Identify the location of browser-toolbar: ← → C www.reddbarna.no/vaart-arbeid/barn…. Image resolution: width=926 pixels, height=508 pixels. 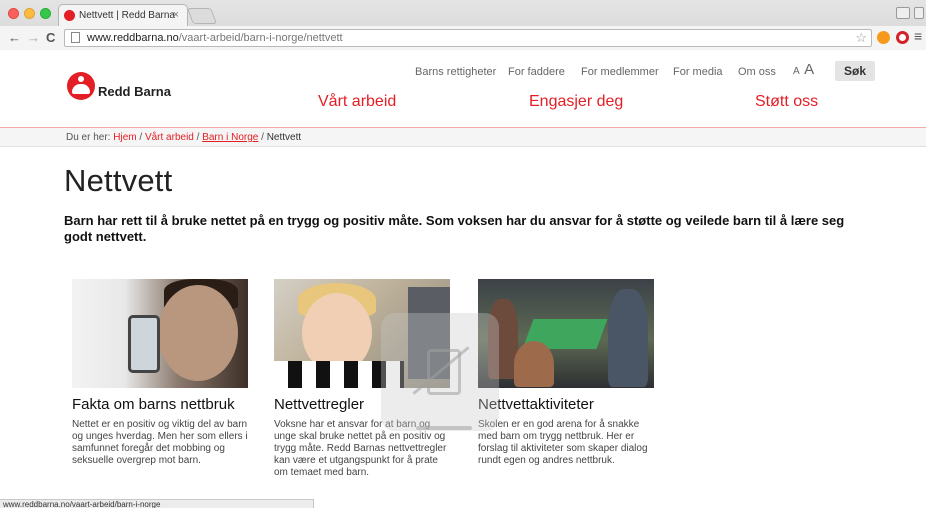
(463, 38).